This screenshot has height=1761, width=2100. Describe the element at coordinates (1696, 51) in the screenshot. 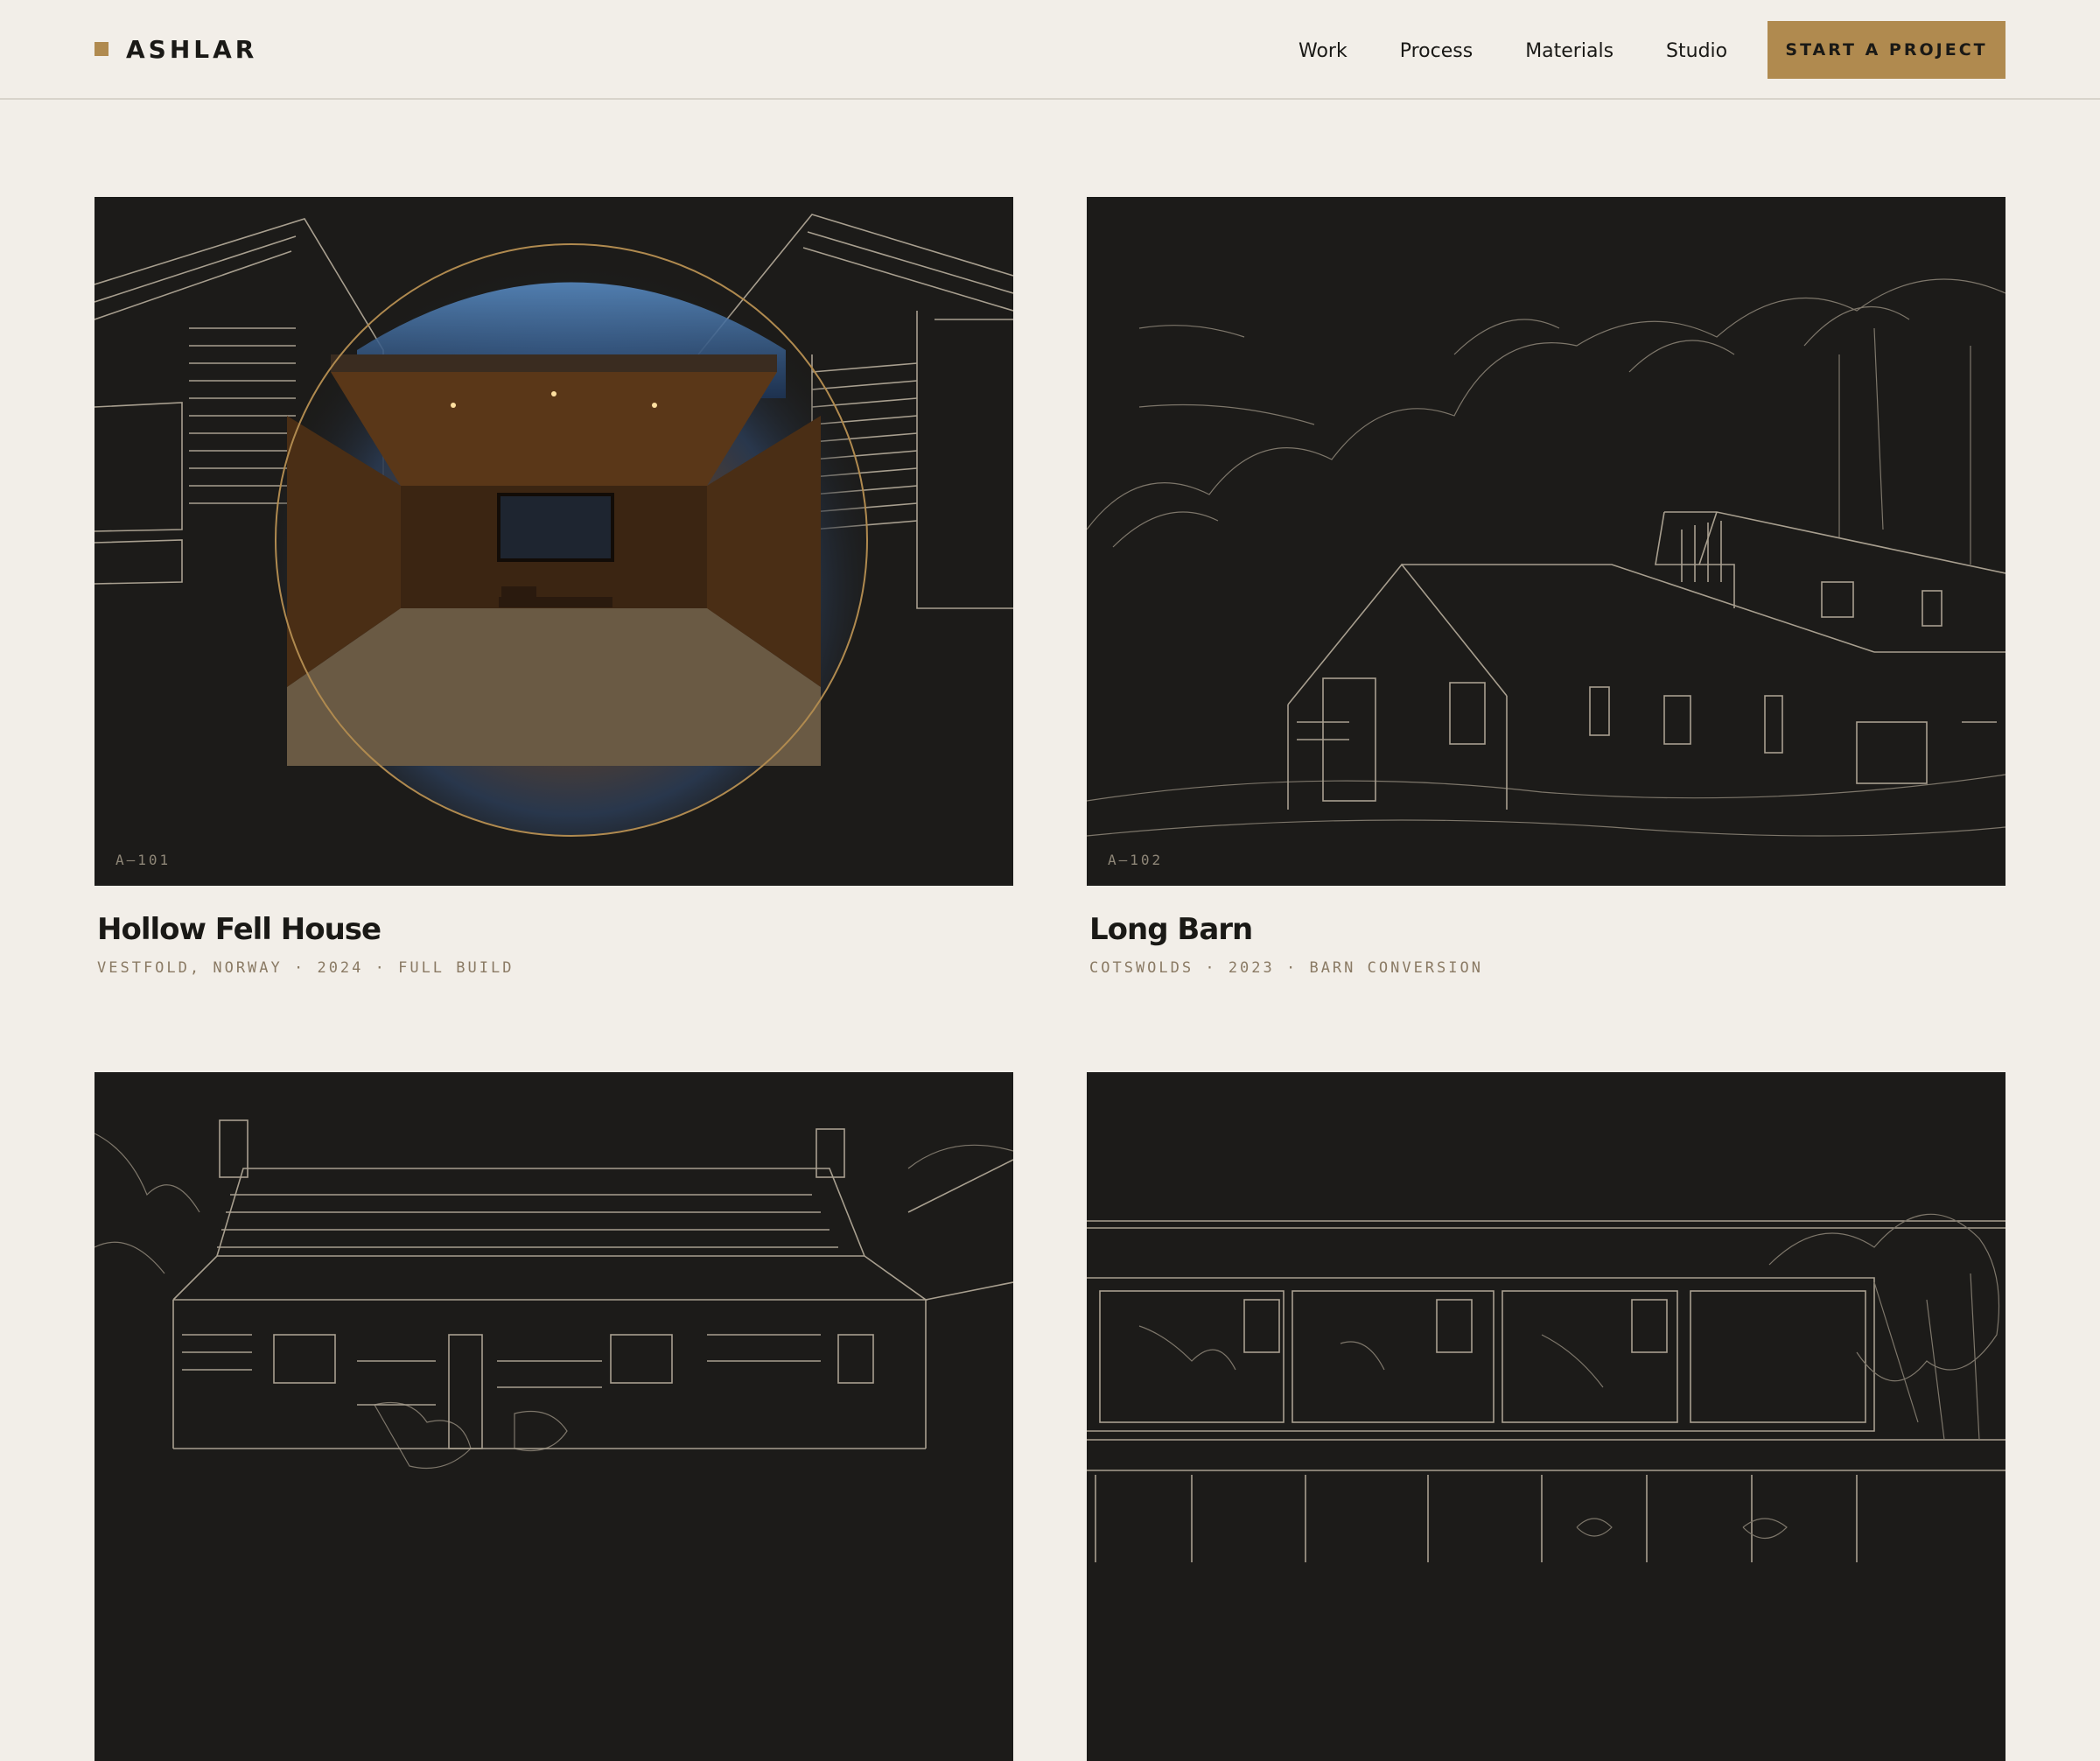

I see `nav-item-studio: Studio` at that location.